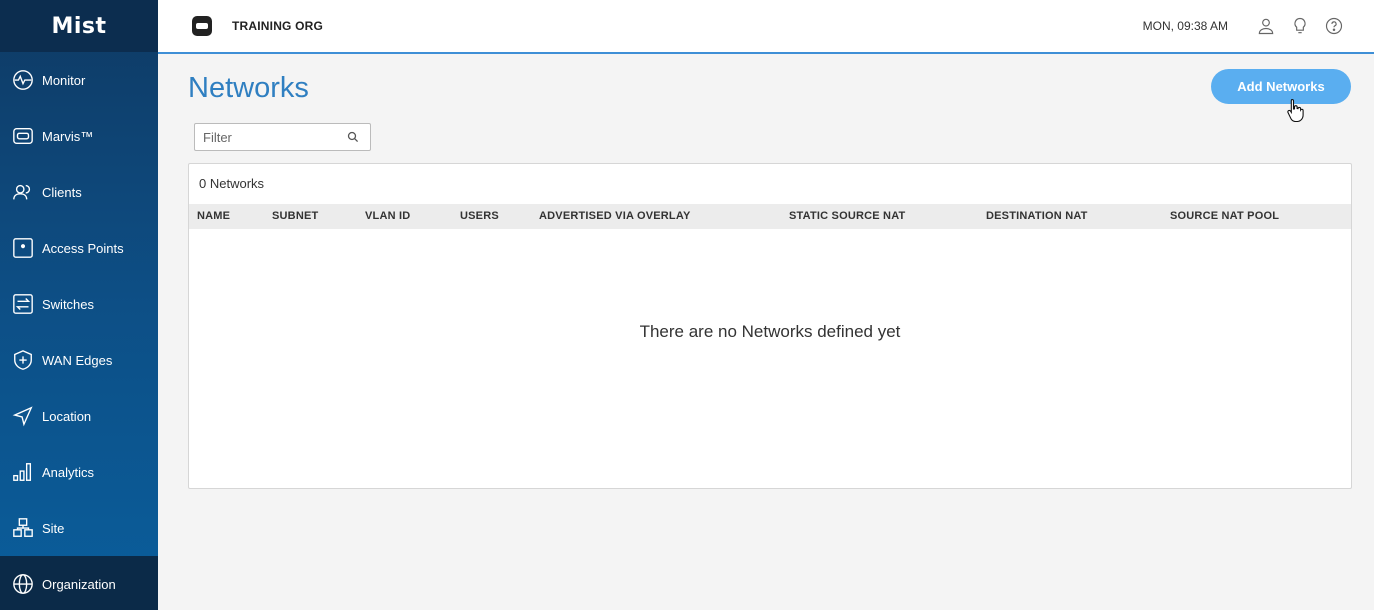 Image resolution: width=1374 pixels, height=610 pixels. Describe the element at coordinates (1334, 26) in the screenshot. I see `help-icon` at that location.